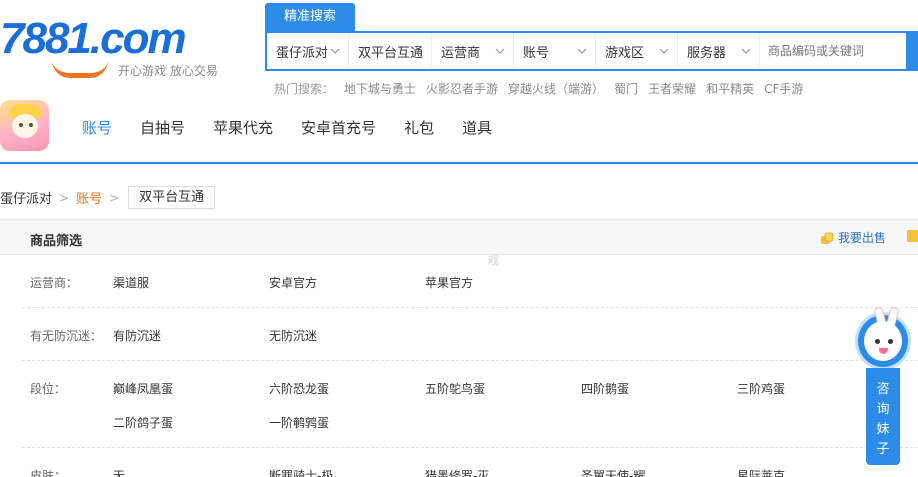  Describe the element at coordinates (459, 462) in the screenshot. I see `filter-row-skin: 皮肤： 无 断罪骑士-极 猎墨修罗-灭 圣翼天使-耀 星际莱克` at that location.